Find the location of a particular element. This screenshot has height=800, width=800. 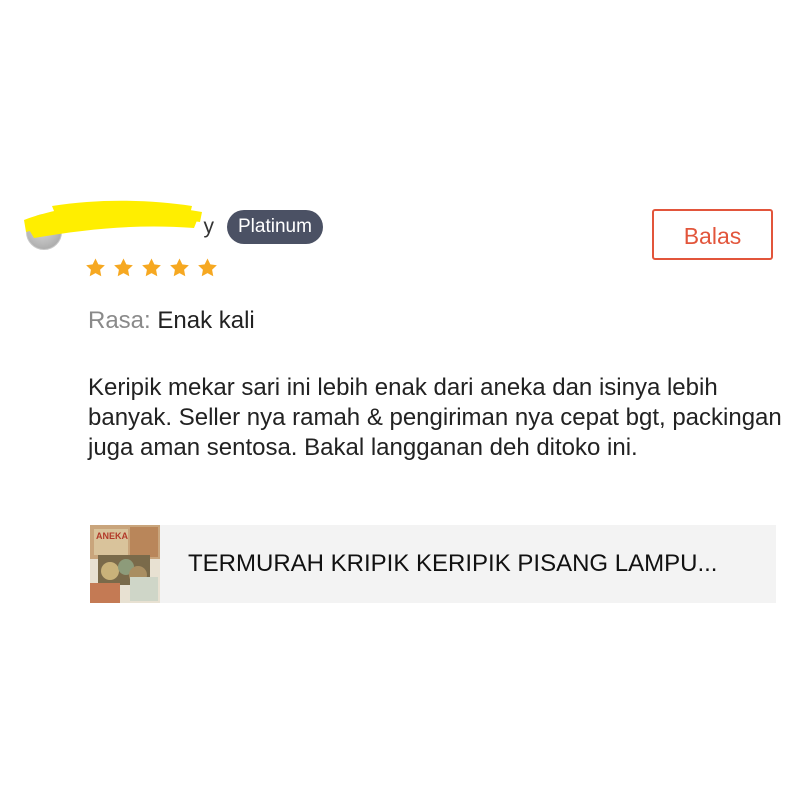

platinum-badge: Platinum is located at coordinates (275, 227).